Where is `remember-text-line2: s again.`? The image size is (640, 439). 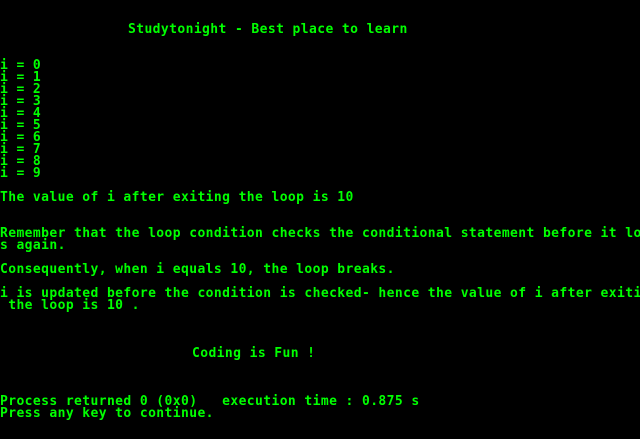
remember-text-line2: s again. is located at coordinates (33, 245).